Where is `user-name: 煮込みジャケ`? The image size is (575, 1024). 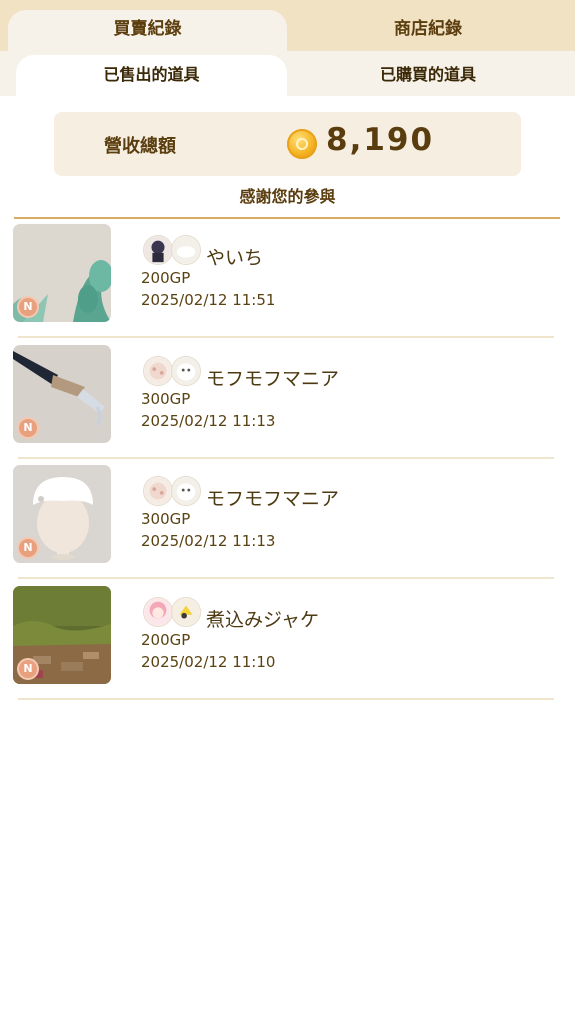 user-name: 煮込みジャケ is located at coordinates (262, 618).